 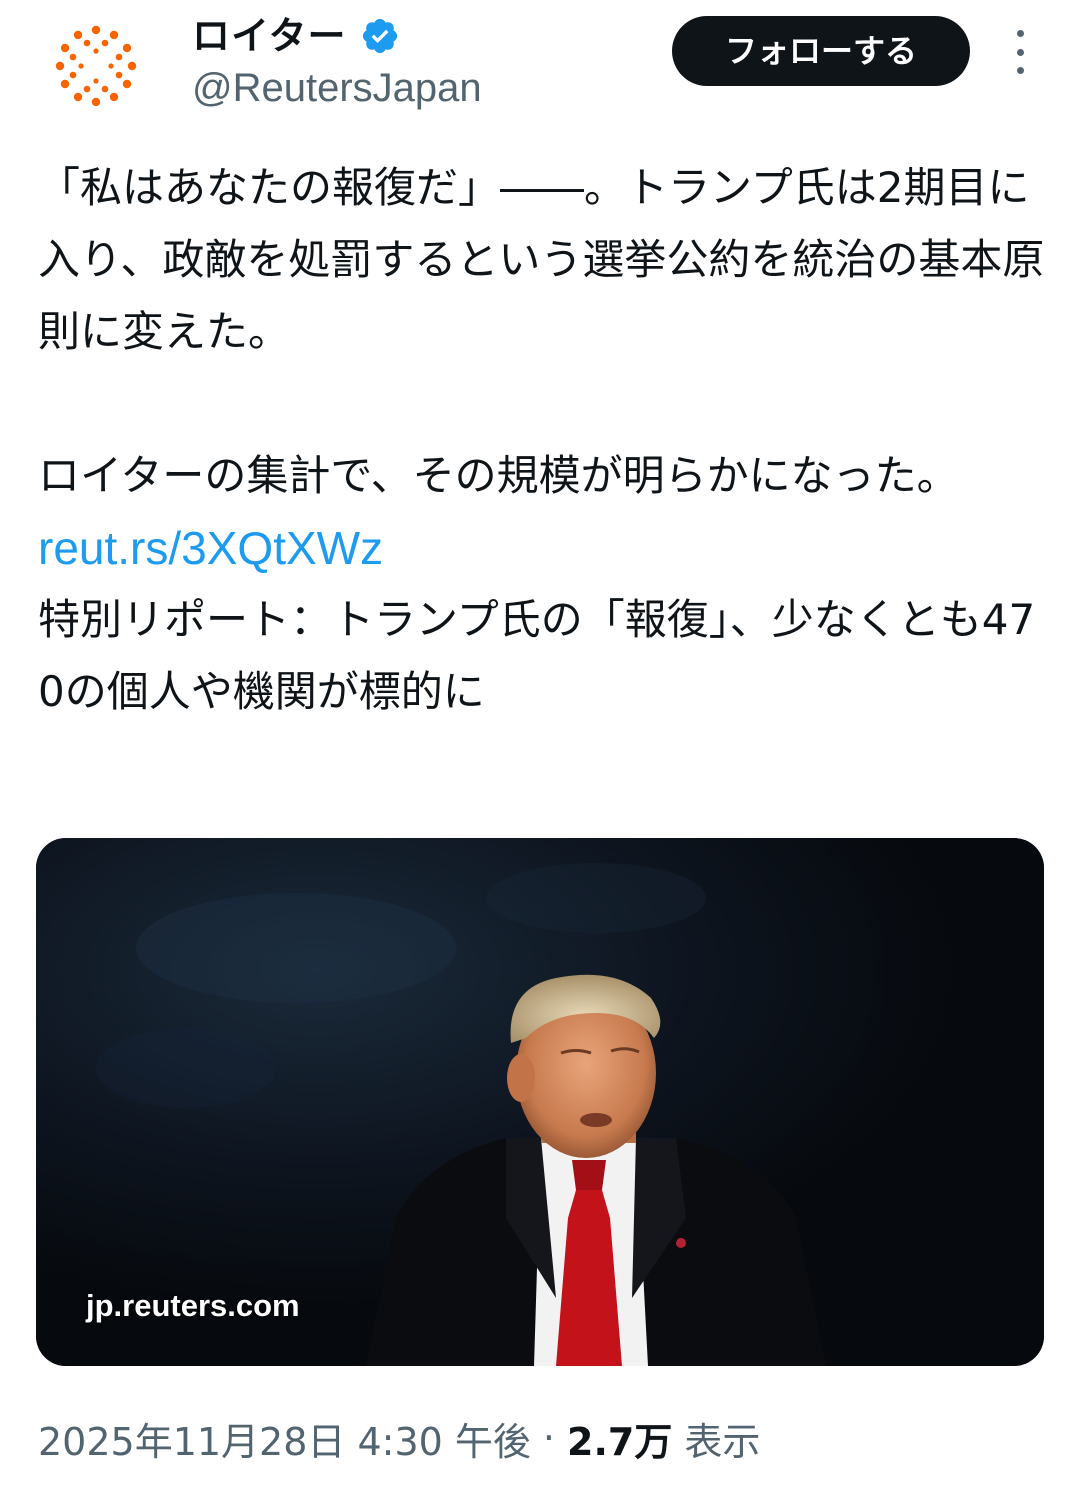 What do you see at coordinates (380, 36) in the screenshot?
I see `verified-badge-icon` at bounding box center [380, 36].